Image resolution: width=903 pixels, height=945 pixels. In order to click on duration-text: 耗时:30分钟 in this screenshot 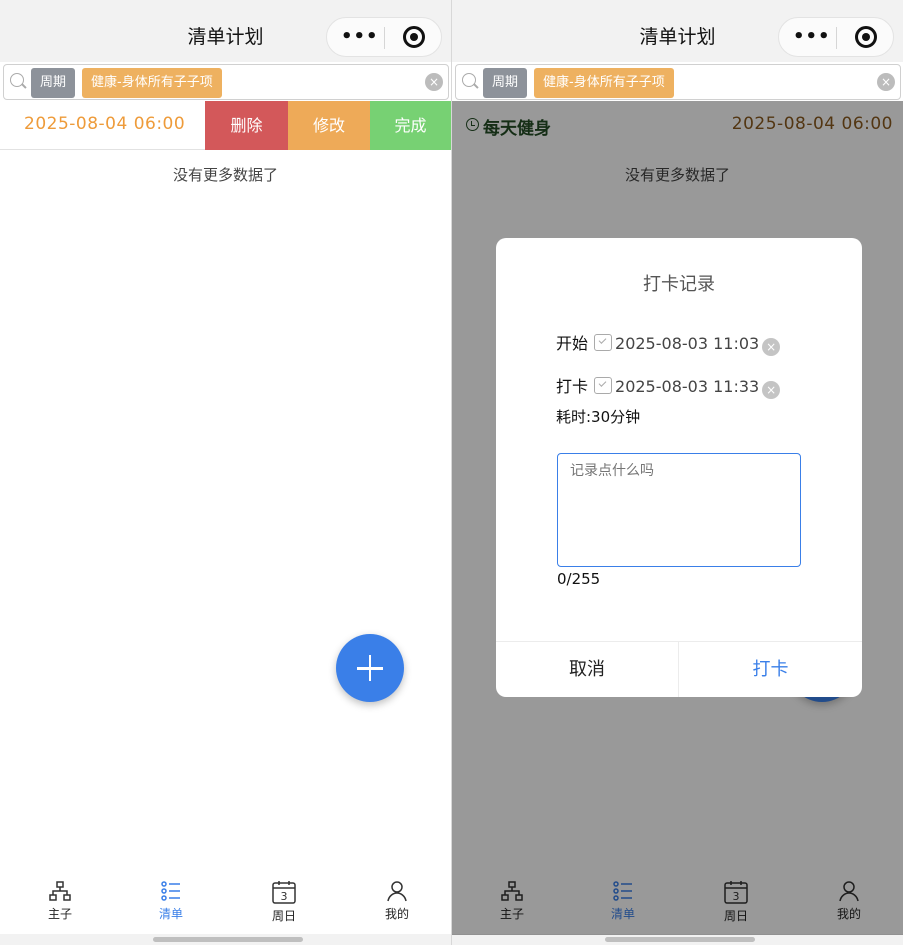, I will do `click(598, 417)`.